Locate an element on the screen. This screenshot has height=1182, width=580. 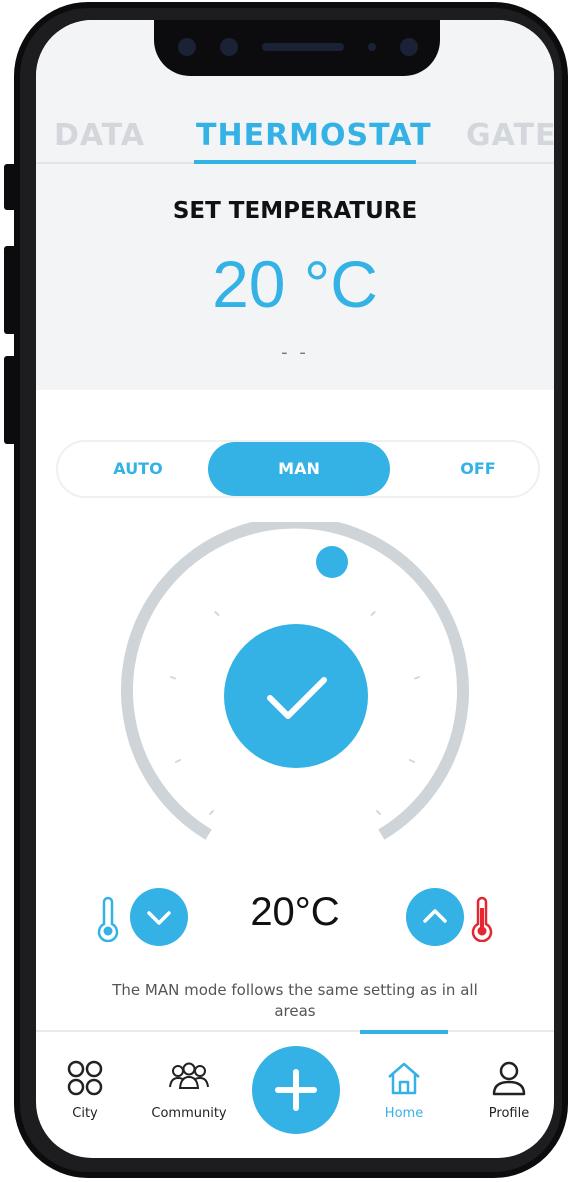
set-temperature-value: 20 °C is located at coordinates (295, 284).